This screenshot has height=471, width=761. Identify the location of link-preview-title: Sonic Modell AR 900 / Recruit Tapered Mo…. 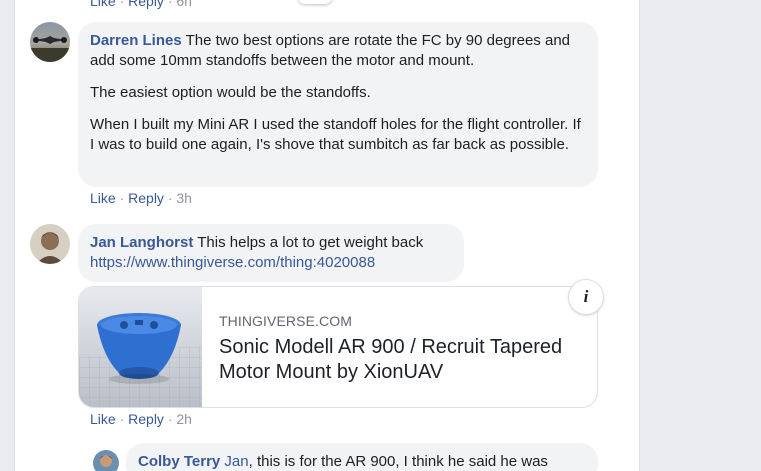
(399, 360).